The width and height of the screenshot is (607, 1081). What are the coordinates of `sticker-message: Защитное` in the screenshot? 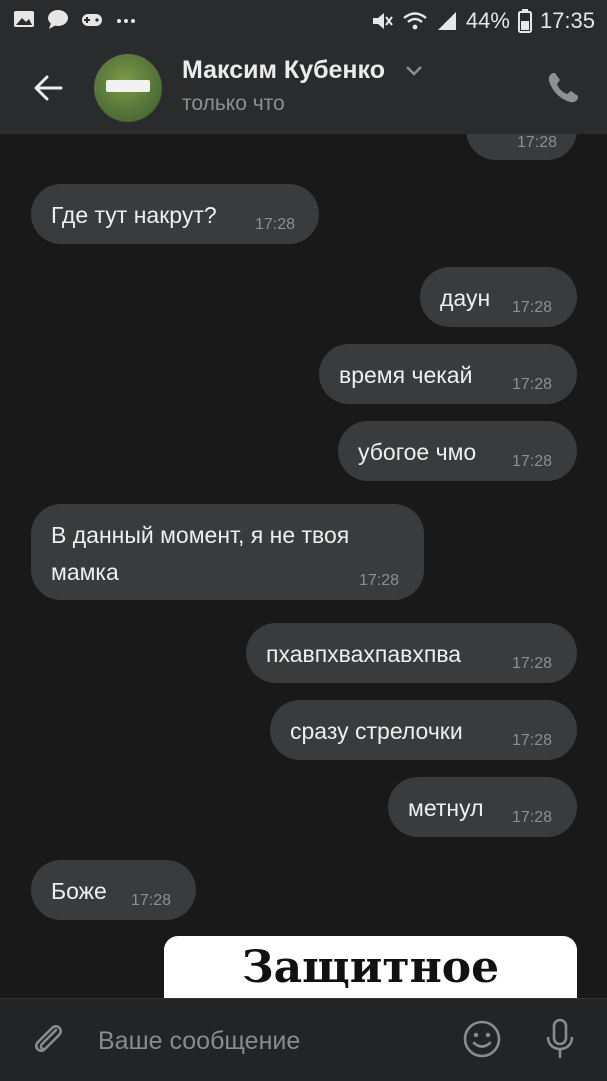 It's located at (370, 971).